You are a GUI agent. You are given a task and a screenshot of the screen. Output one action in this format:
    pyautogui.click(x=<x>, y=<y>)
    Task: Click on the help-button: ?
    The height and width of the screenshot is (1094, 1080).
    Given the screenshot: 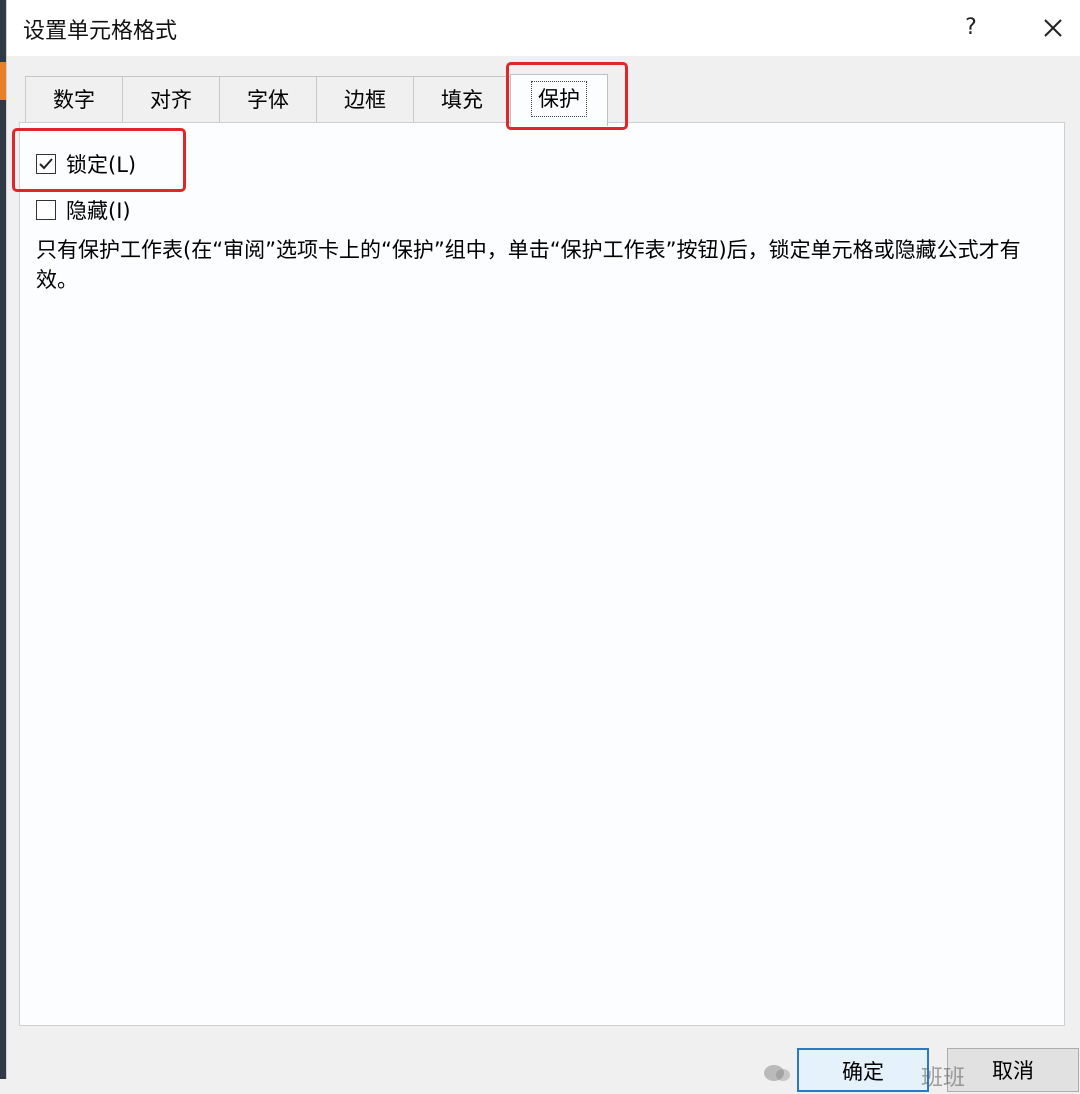 What is the action you would take?
    pyautogui.click(x=971, y=28)
    